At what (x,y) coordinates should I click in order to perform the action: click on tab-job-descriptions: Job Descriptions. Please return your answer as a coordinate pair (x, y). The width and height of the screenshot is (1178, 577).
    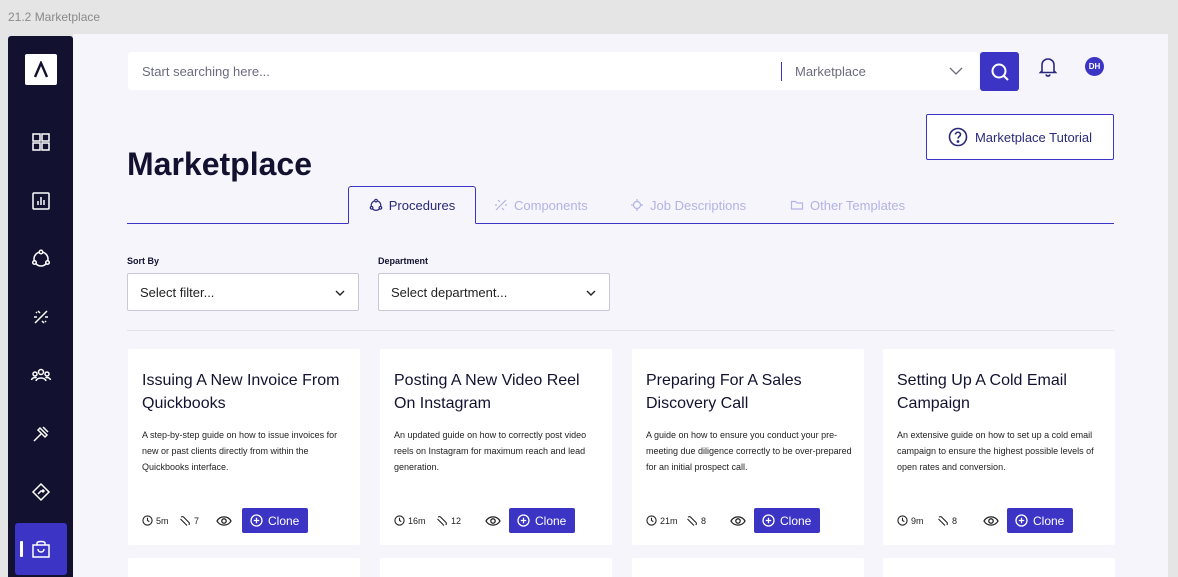
    Looking at the image, I should click on (688, 205).